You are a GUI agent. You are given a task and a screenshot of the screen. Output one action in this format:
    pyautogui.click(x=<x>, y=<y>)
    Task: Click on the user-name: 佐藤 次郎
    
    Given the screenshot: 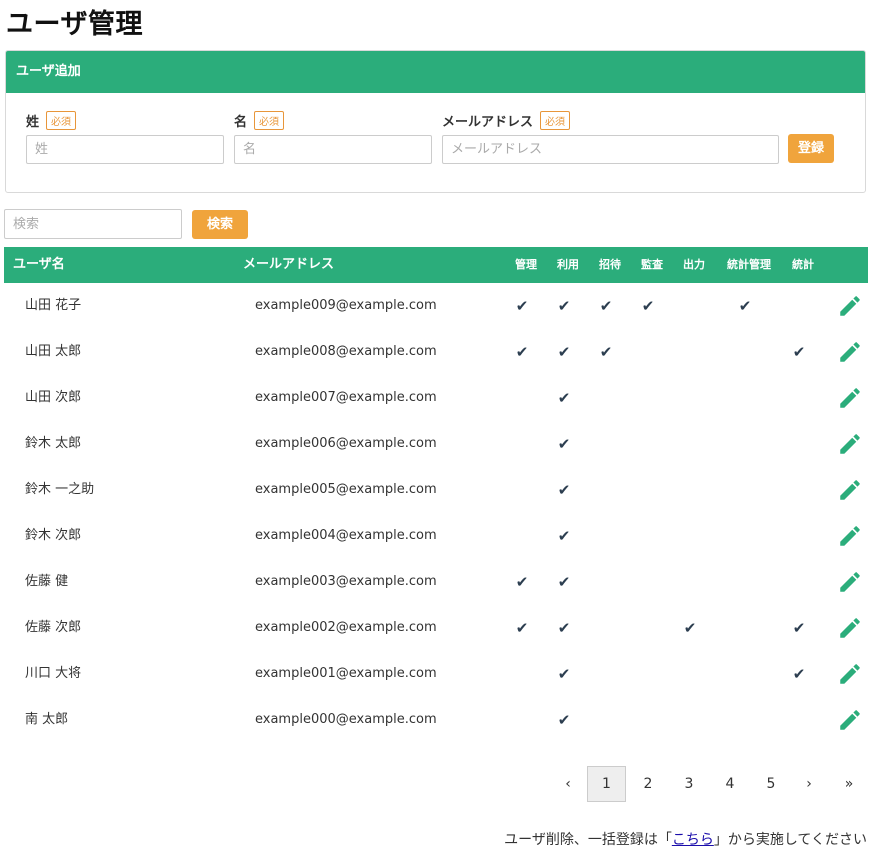 What is the action you would take?
    pyautogui.click(x=53, y=627)
    